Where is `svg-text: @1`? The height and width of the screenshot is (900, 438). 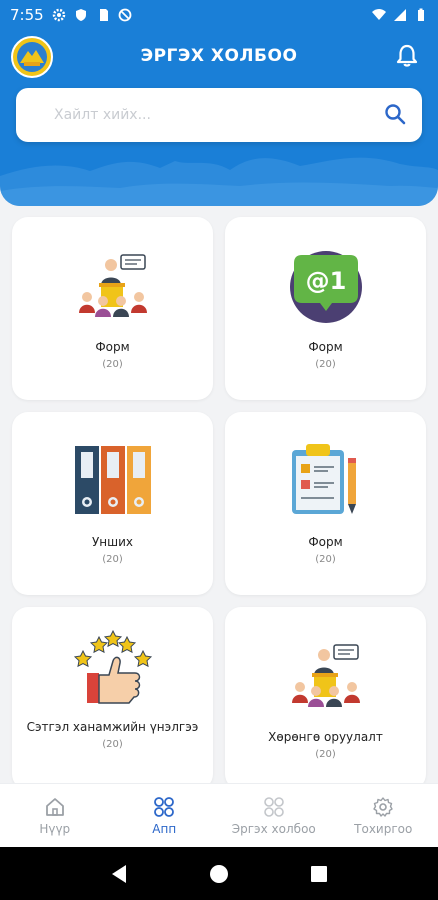
svg-text: @1 is located at coordinates (325, 281).